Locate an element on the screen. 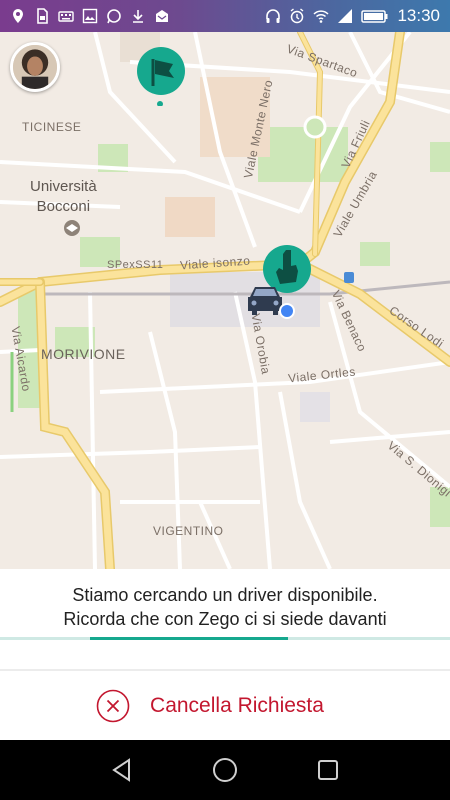 The image size is (450, 800). battery-icon is located at coordinates (375, 16).